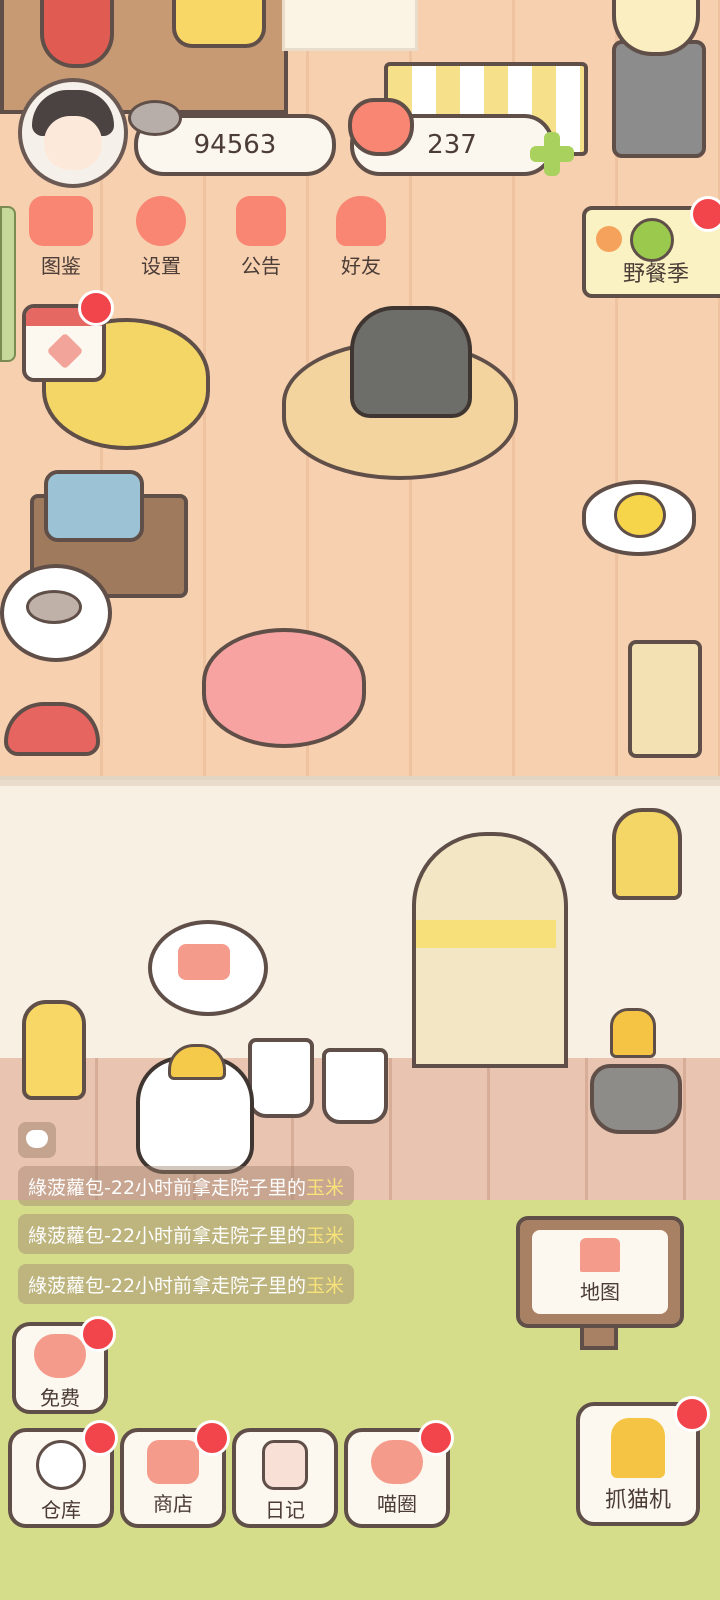 Image resolution: width=720 pixels, height=1600 pixels. What do you see at coordinates (285, 1510) in the screenshot?
I see `diary-label: 日记` at bounding box center [285, 1510].